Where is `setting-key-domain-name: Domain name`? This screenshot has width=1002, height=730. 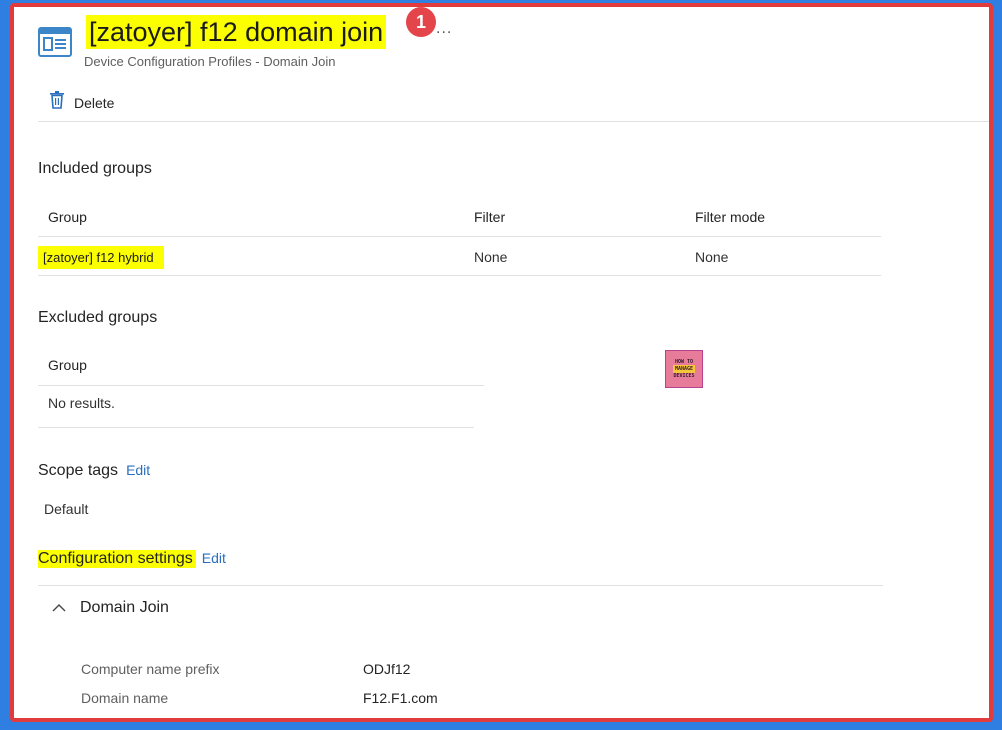 setting-key-domain-name: Domain name is located at coordinates (125, 698).